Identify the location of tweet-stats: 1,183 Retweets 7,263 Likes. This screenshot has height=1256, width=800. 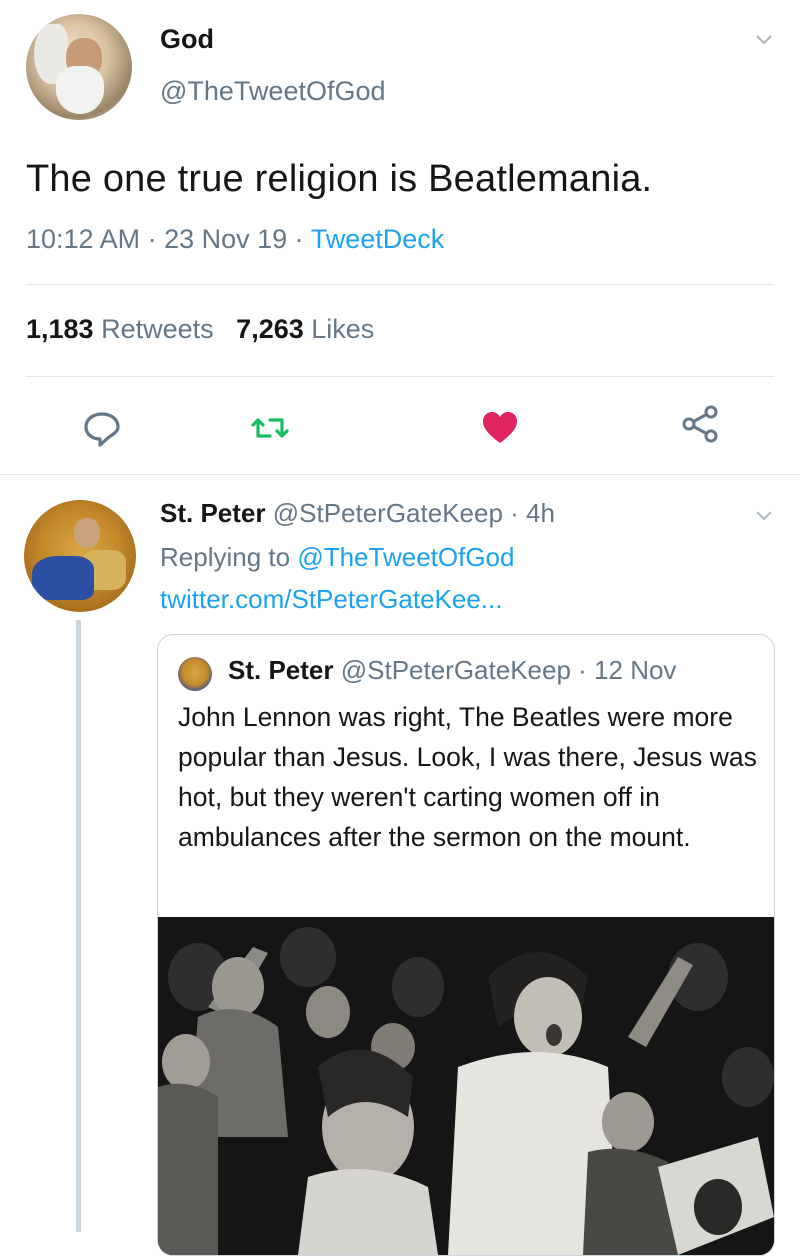
(200, 329).